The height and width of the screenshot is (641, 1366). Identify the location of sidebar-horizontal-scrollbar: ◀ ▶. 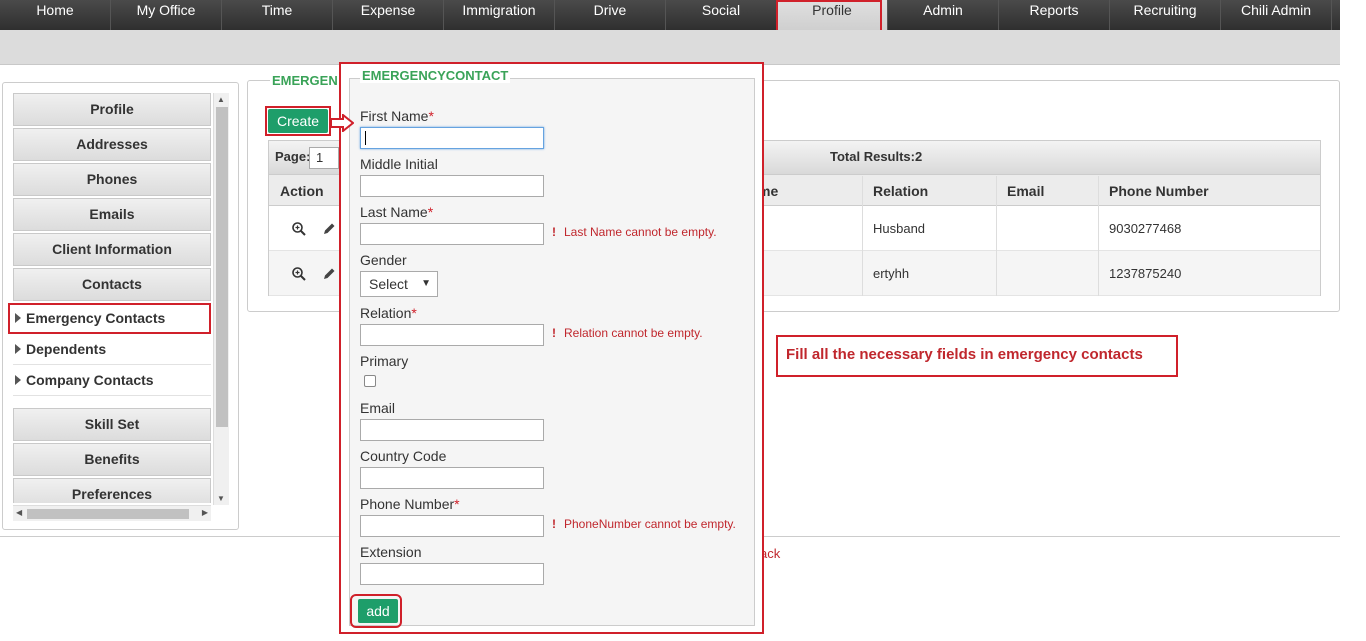
(112, 513).